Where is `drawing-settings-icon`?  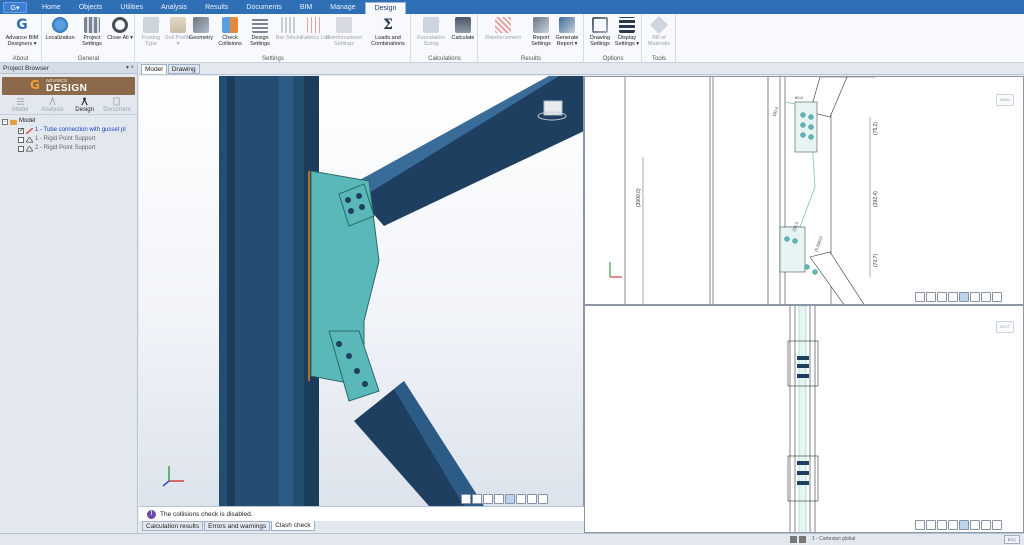
drawing-settings-icon is located at coordinates (600, 25).